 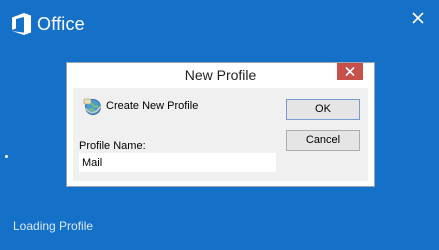 I want to click on loading-status: Loading Profile, so click(x=53, y=226).